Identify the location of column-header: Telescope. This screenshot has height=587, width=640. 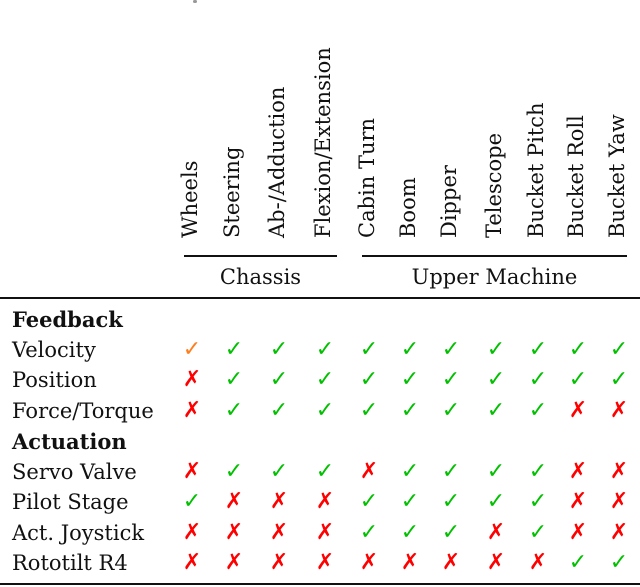
(494, 185).